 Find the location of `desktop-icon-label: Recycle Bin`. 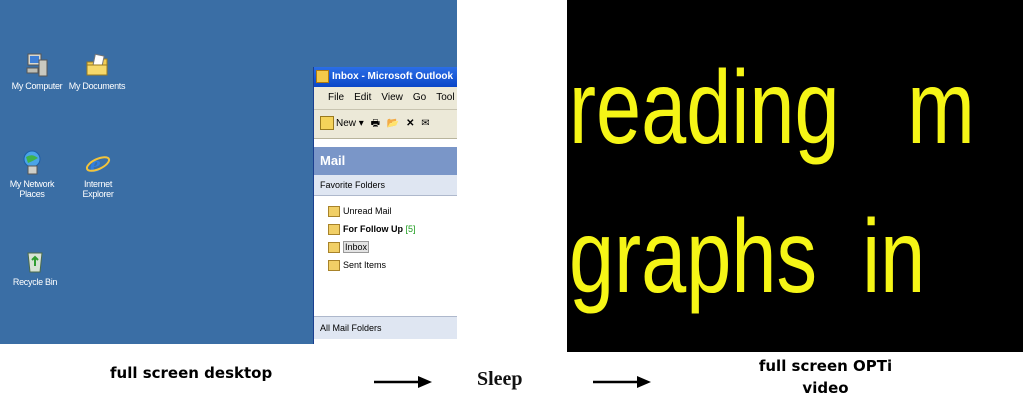

desktop-icon-label: Recycle Bin is located at coordinates (35, 282).